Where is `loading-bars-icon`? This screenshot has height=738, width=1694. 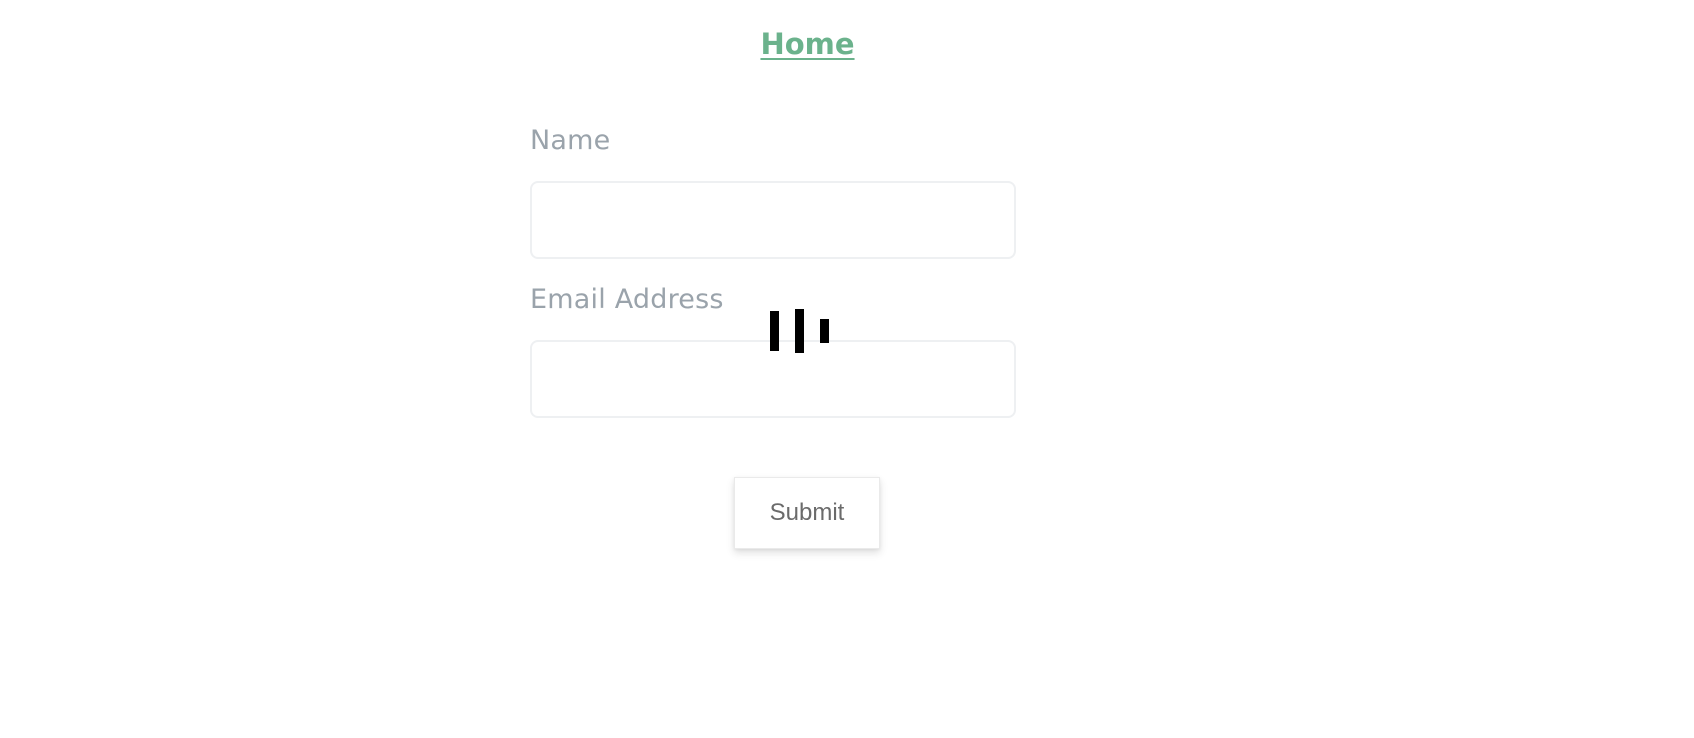 loading-bars-icon is located at coordinates (800, 331).